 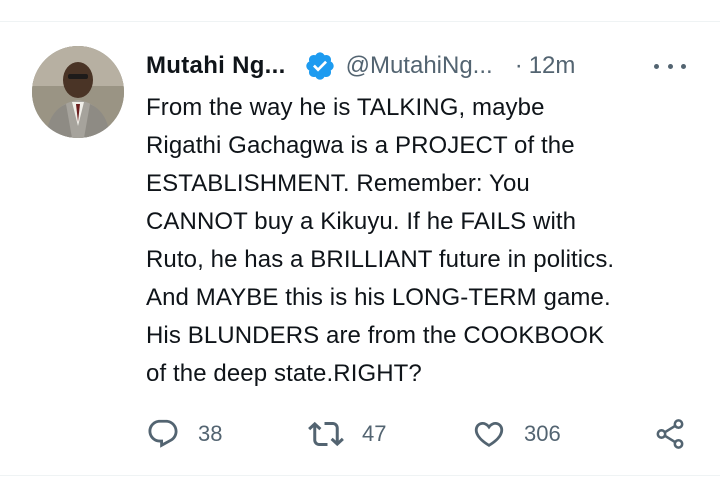 I want to click on tweet-header: Mutahi Ng... @MutahiNg... · 12m, so click(x=360, y=66).